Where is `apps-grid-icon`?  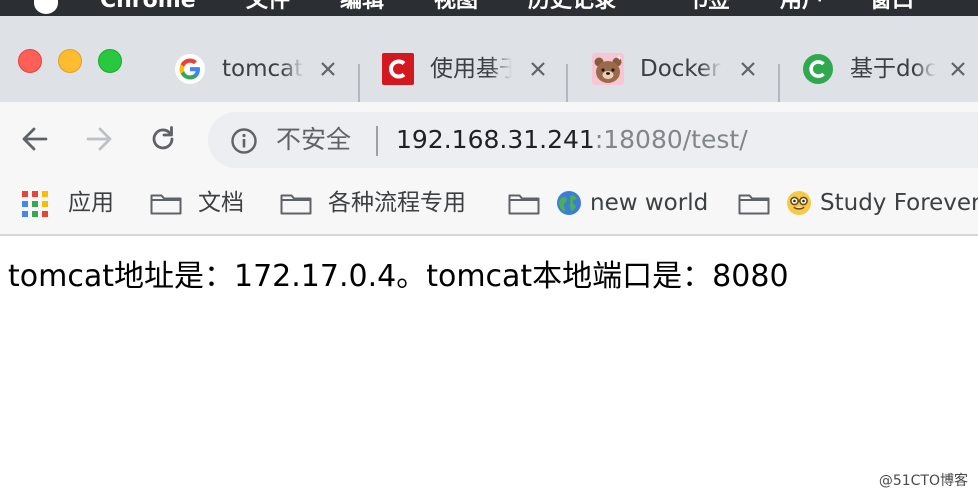 apps-grid-icon is located at coordinates (35, 204).